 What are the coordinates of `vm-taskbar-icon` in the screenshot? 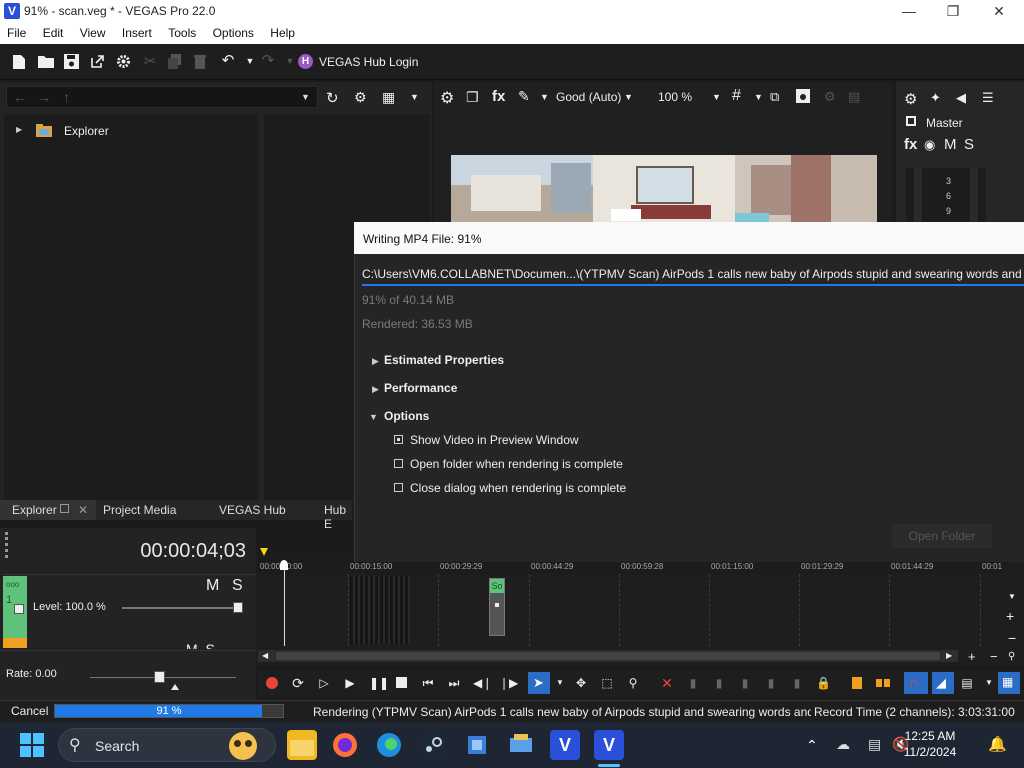 It's located at (521, 745).